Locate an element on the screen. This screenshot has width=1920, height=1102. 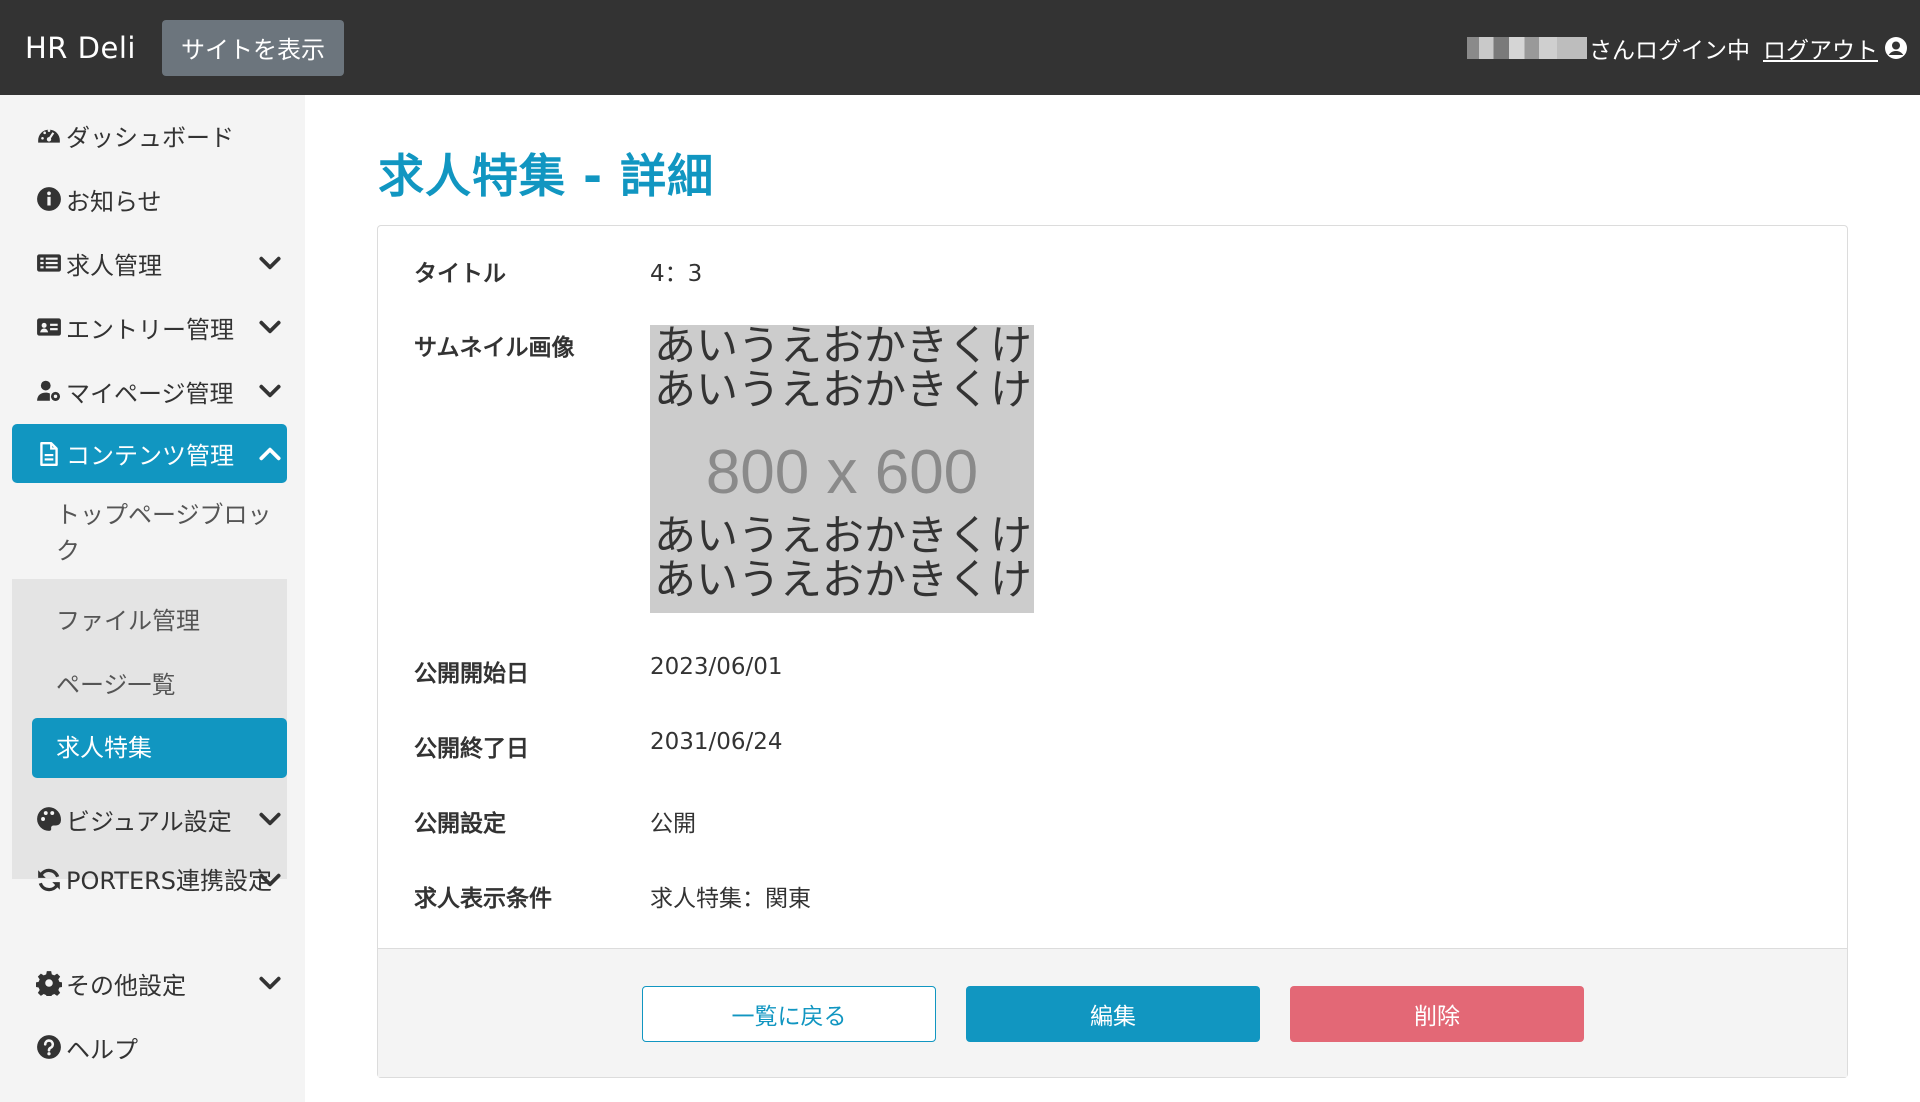
gear-icon is located at coordinates (49, 983).